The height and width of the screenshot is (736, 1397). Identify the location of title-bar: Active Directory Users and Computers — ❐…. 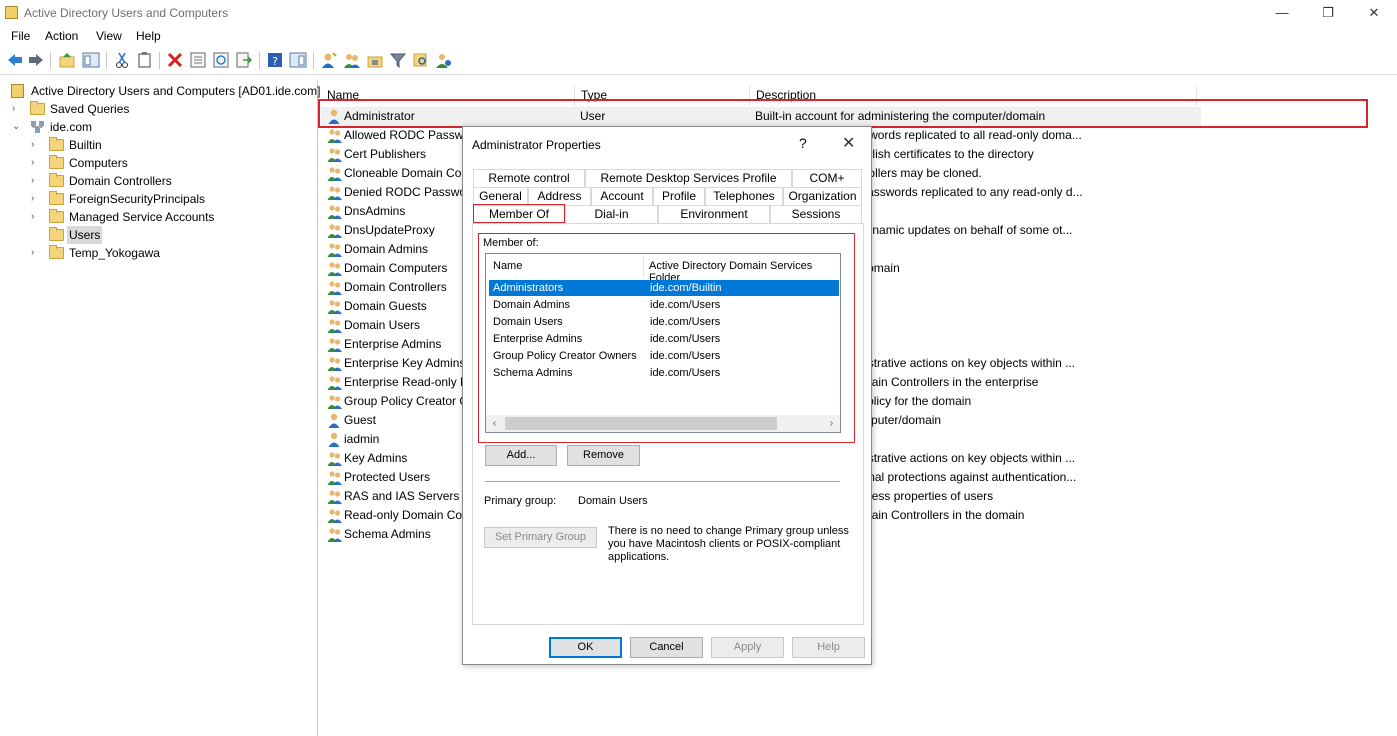
(698, 13).